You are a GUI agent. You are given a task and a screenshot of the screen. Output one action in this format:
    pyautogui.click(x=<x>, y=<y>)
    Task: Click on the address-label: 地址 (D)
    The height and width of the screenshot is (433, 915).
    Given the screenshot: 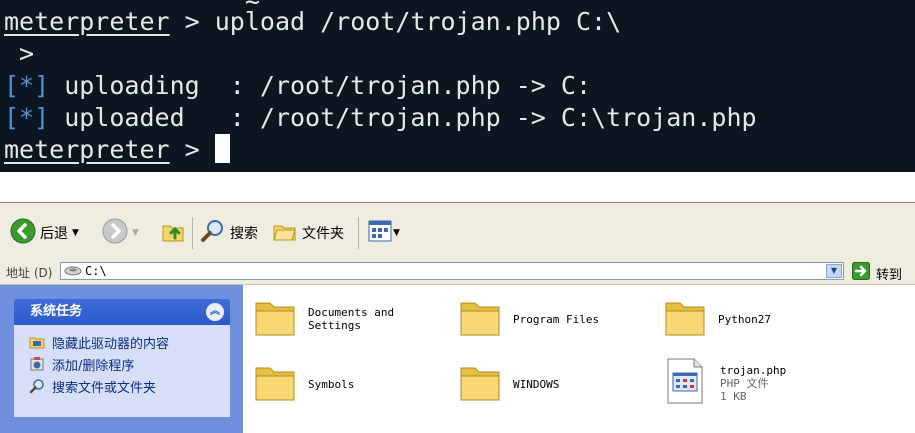 What is the action you would take?
    pyautogui.click(x=29, y=273)
    